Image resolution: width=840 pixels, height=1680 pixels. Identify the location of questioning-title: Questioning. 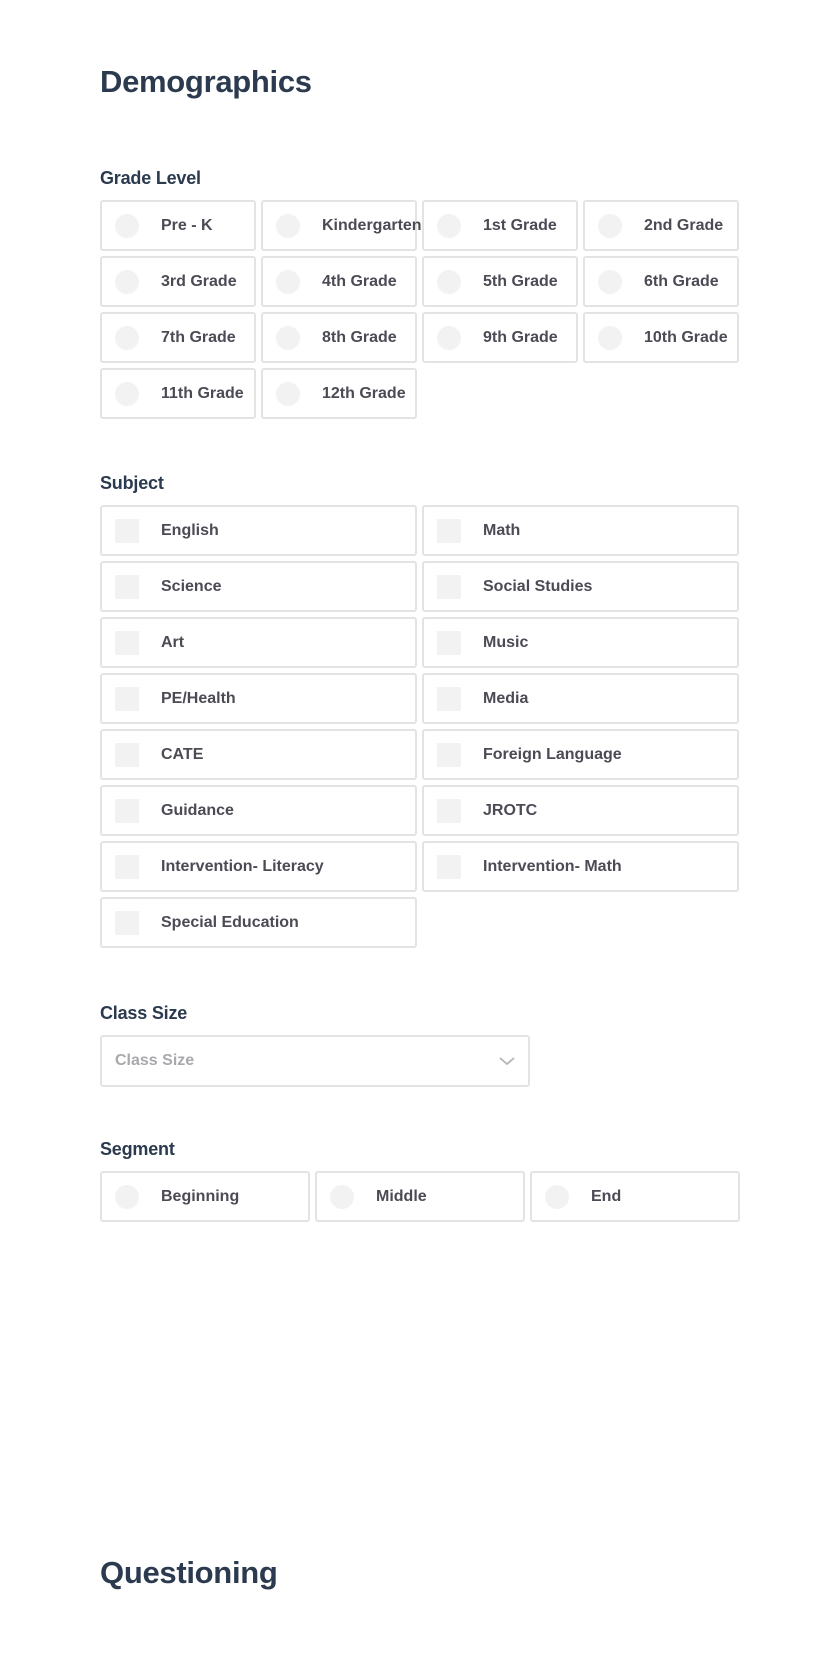
(189, 1572).